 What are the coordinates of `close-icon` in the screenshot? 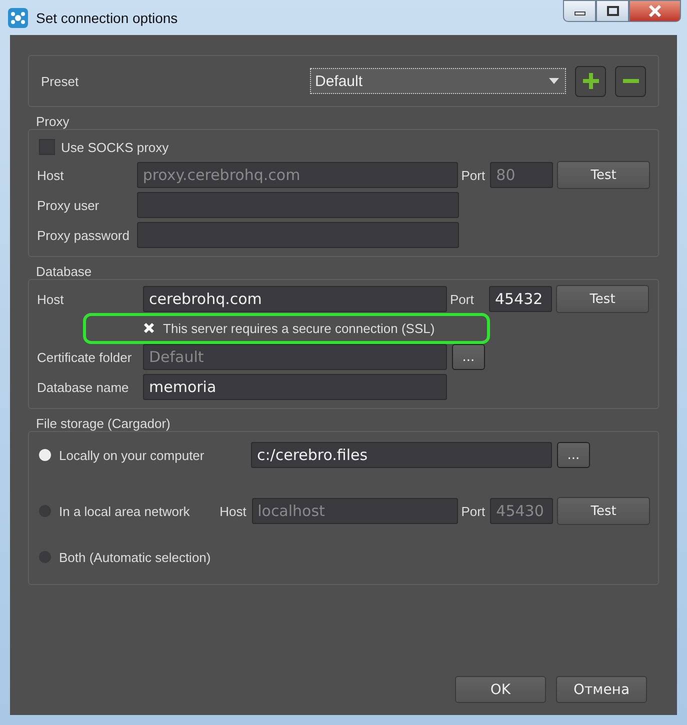 It's located at (655, 11).